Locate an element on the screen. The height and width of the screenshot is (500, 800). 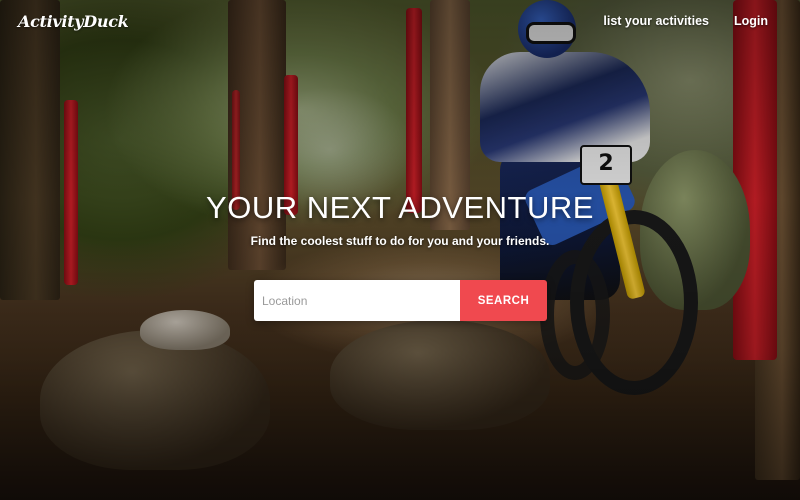
nav-list-your-activities: list your activities is located at coordinates (656, 21).